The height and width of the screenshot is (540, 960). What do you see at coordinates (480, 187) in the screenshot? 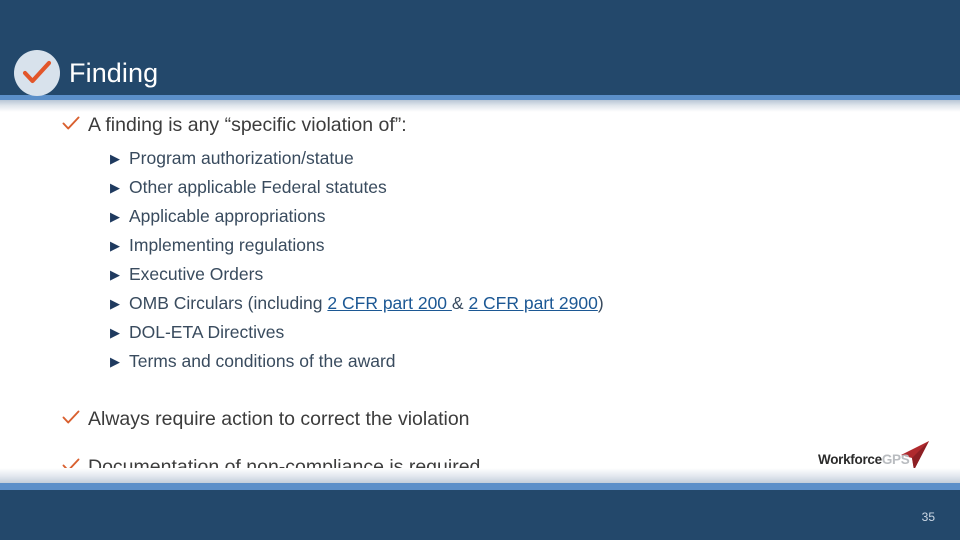
I see `list-item: ▶ Other applicable Federal statutes` at bounding box center [480, 187].